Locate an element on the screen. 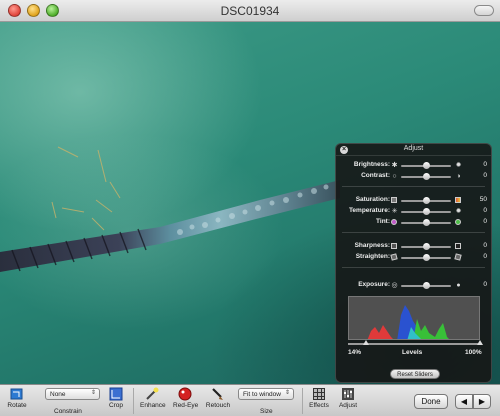 This screenshot has height=416, width=500. sharpness-slider is located at coordinates (426, 246).